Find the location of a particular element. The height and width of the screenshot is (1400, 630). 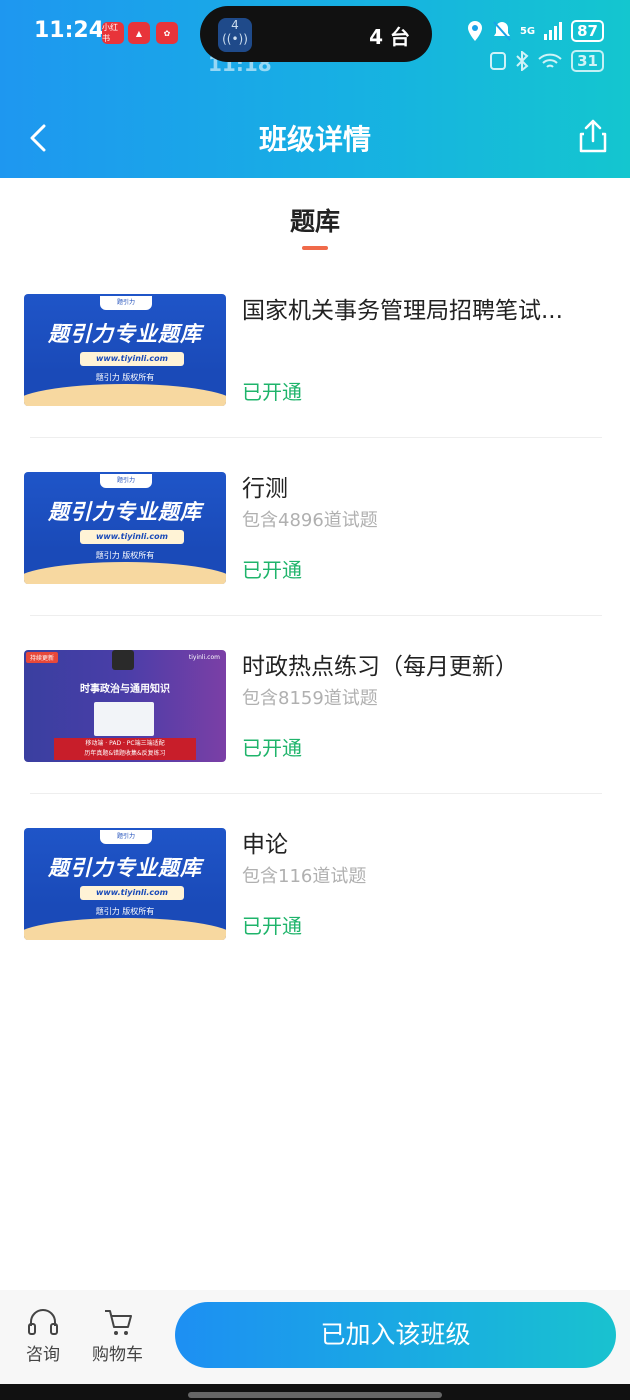

location-icon is located at coordinates (474, 31).